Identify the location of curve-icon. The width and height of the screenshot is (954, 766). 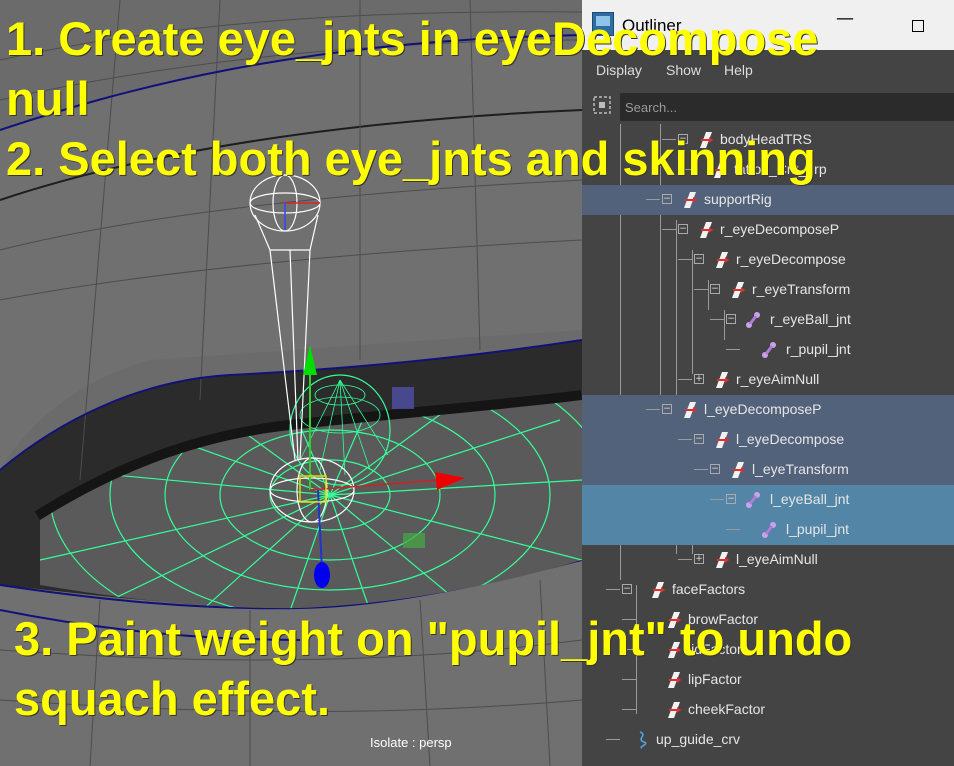
(643, 740).